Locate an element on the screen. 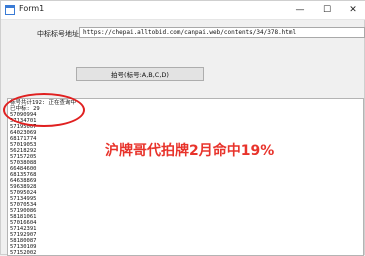 The width and height of the screenshot is (365, 256). close-icon: ✕ is located at coordinates (353, 10).